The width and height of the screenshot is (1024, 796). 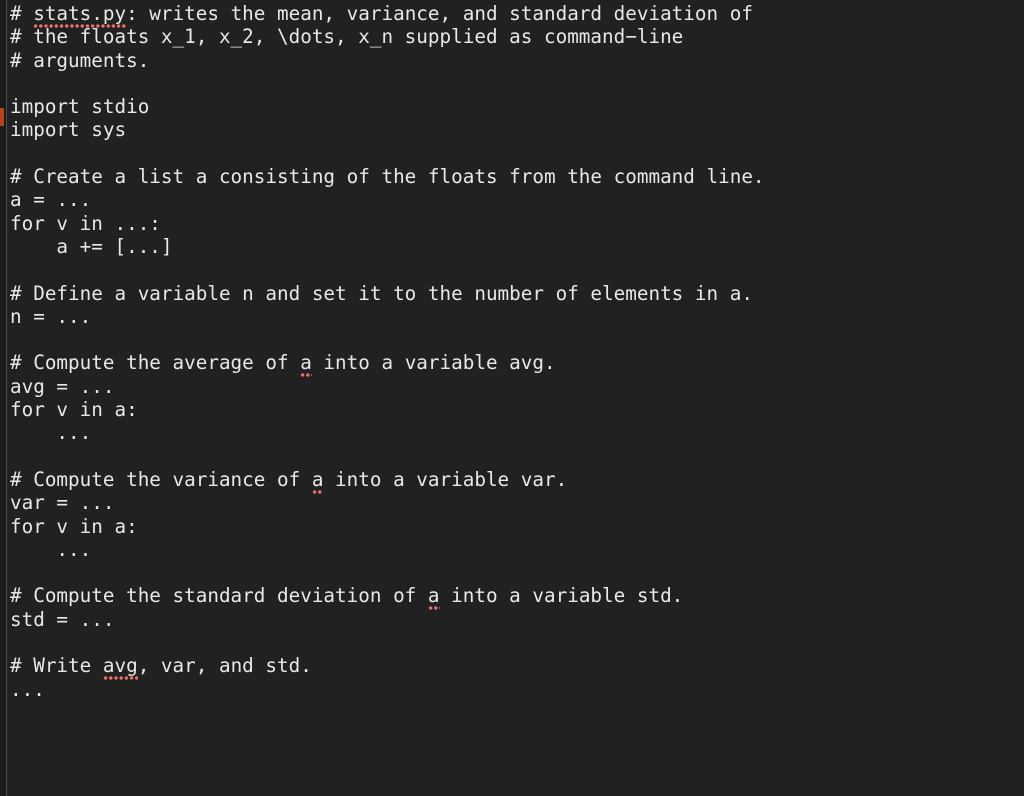 I want to click on code-line: for v in ...:, so click(x=515, y=223).